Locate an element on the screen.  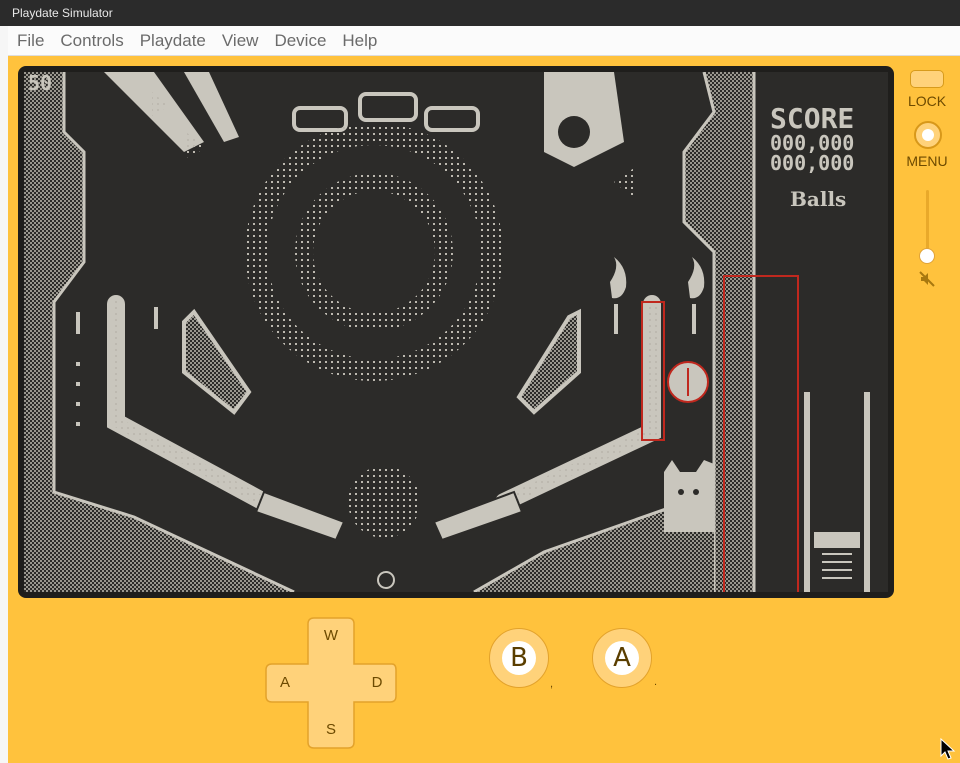
dpad-up: W is located at coordinates (331, 636).